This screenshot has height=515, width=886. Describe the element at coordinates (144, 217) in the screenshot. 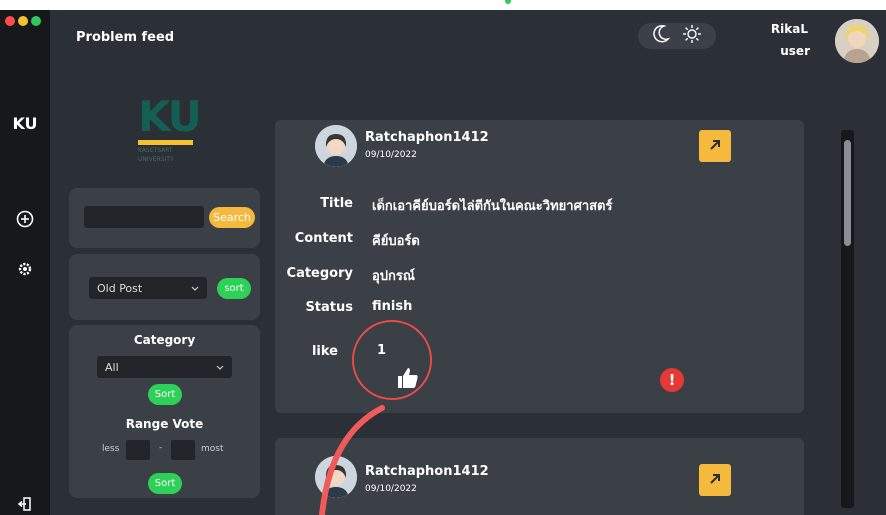

I see `search-input` at that location.